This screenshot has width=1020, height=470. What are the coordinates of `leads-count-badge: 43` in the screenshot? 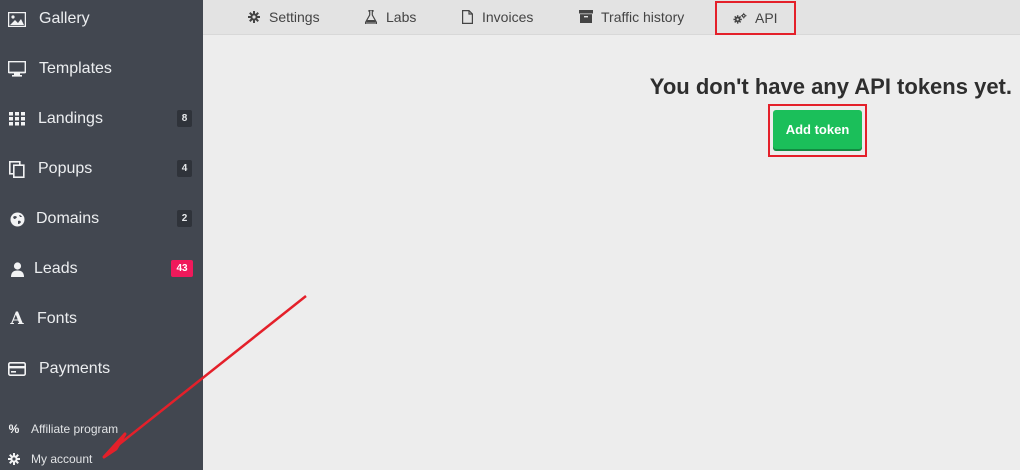 It's located at (182, 268).